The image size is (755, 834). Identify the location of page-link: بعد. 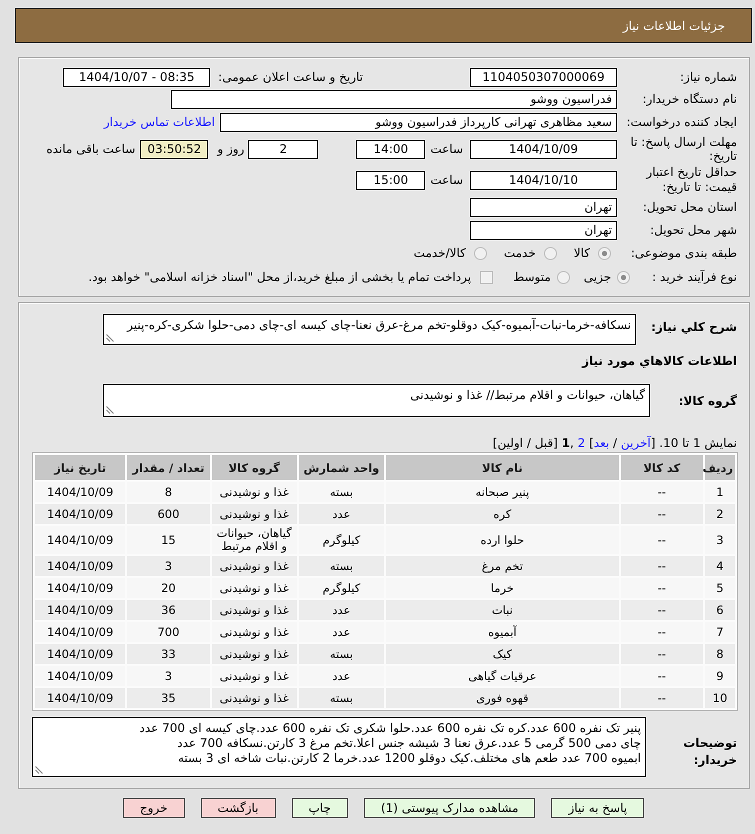
(602, 443).